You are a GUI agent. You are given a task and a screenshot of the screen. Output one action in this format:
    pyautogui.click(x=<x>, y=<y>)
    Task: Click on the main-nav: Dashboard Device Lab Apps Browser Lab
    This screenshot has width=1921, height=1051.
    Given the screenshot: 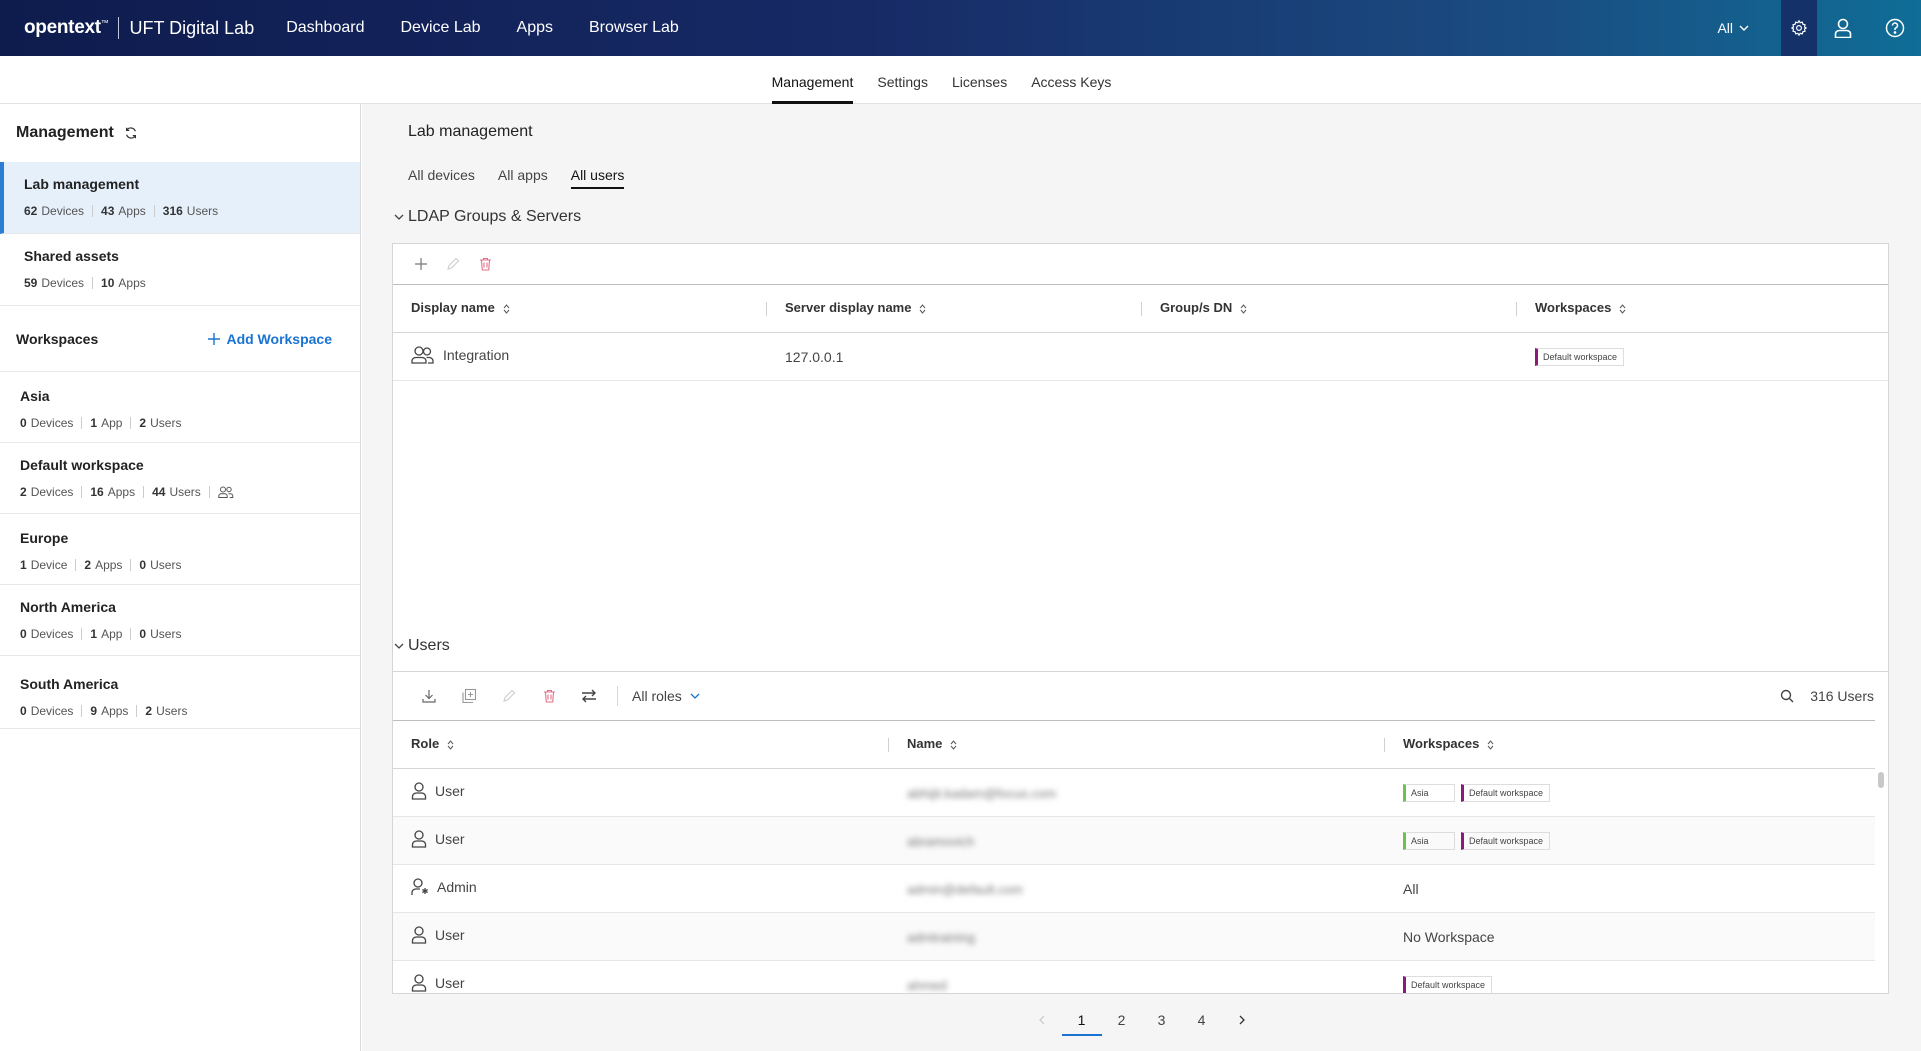 What is the action you would take?
    pyautogui.click(x=482, y=28)
    